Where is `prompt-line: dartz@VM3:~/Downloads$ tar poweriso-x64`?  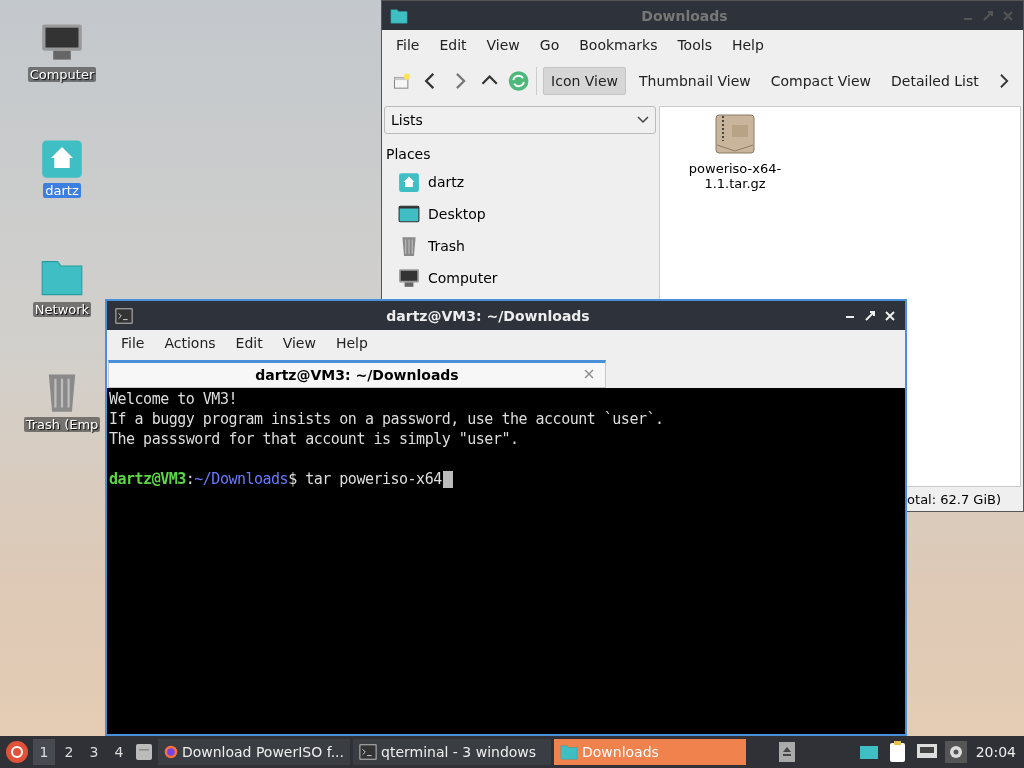
prompt-line: dartz@VM3:~/Downloads$ tar poweriso-x64 is located at coordinates (275, 479).